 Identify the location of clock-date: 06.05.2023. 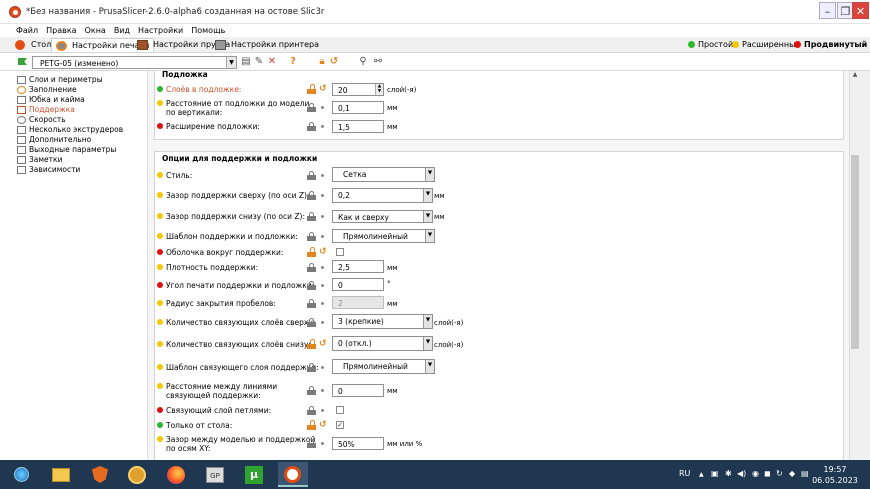
(835, 480).